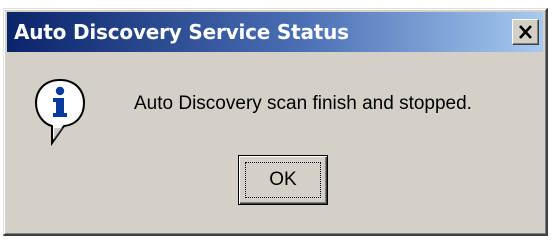 This screenshot has height=240, width=552. Describe the element at coordinates (181, 32) in the screenshot. I see `dialog-title: Auto Discovery Service Status` at that location.